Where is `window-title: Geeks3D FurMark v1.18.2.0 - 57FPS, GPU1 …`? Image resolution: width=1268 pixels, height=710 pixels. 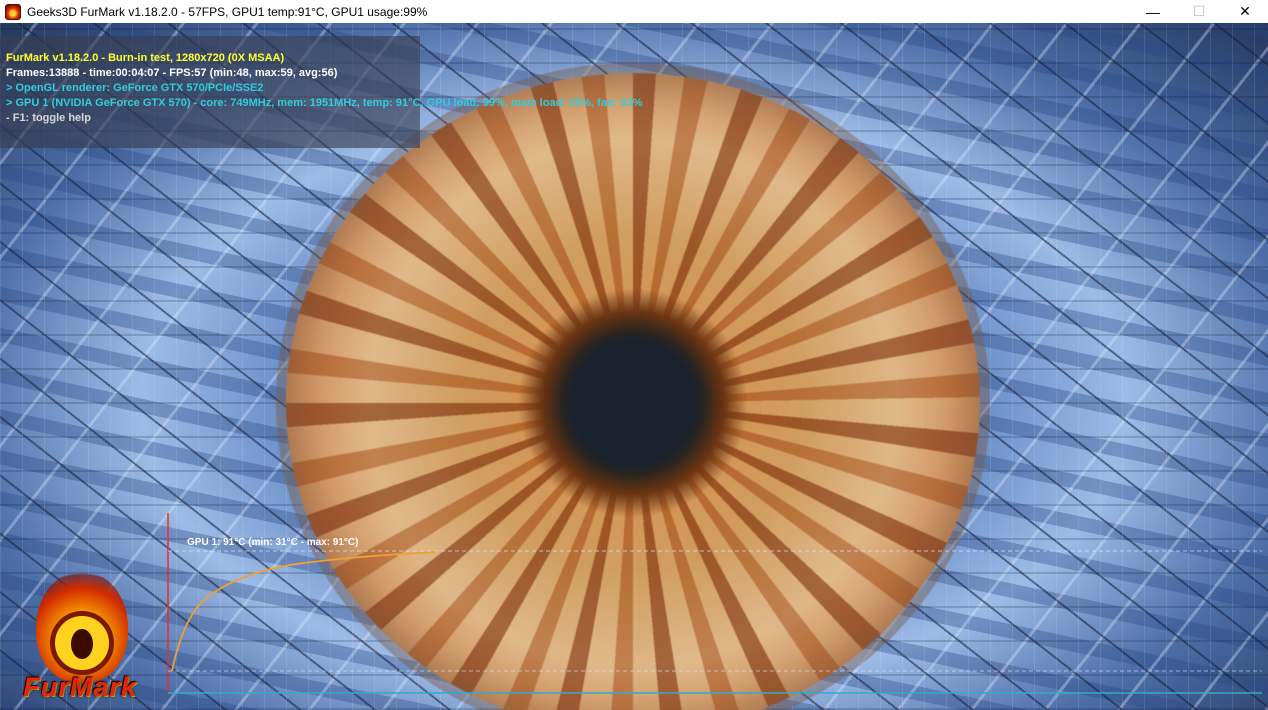 window-title: Geeks3D FurMark v1.18.2.0 - 57FPS, GPU1 … is located at coordinates (227, 11).